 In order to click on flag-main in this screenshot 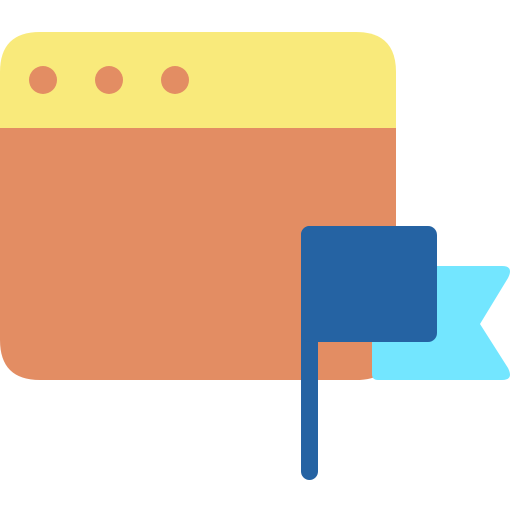, I will do `click(369, 284)`.